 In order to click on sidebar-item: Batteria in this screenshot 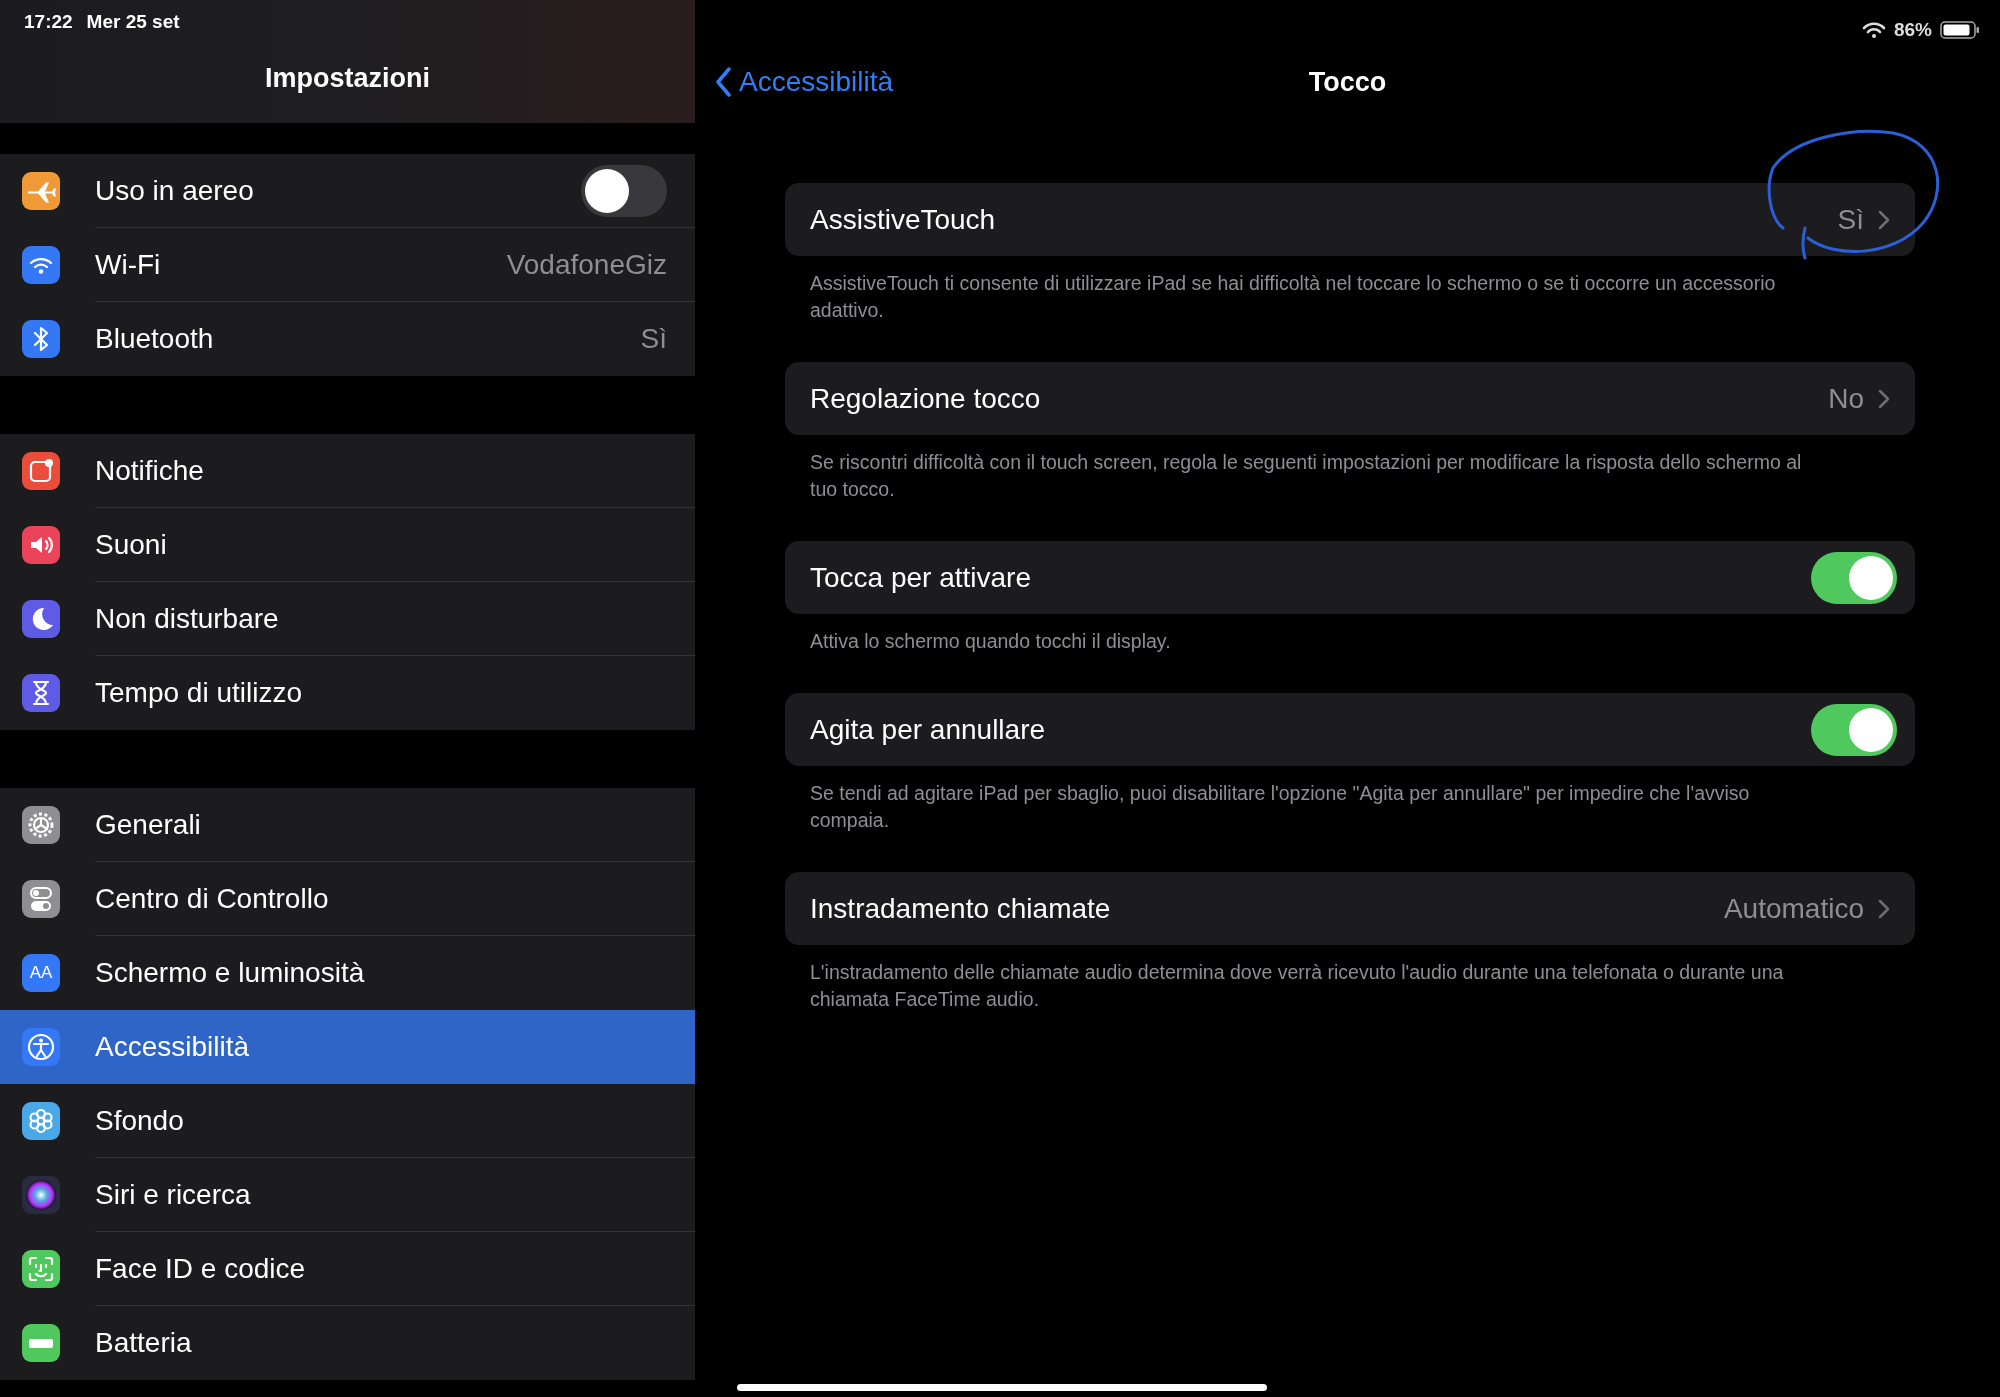, I will do `click(347, 1343)`.